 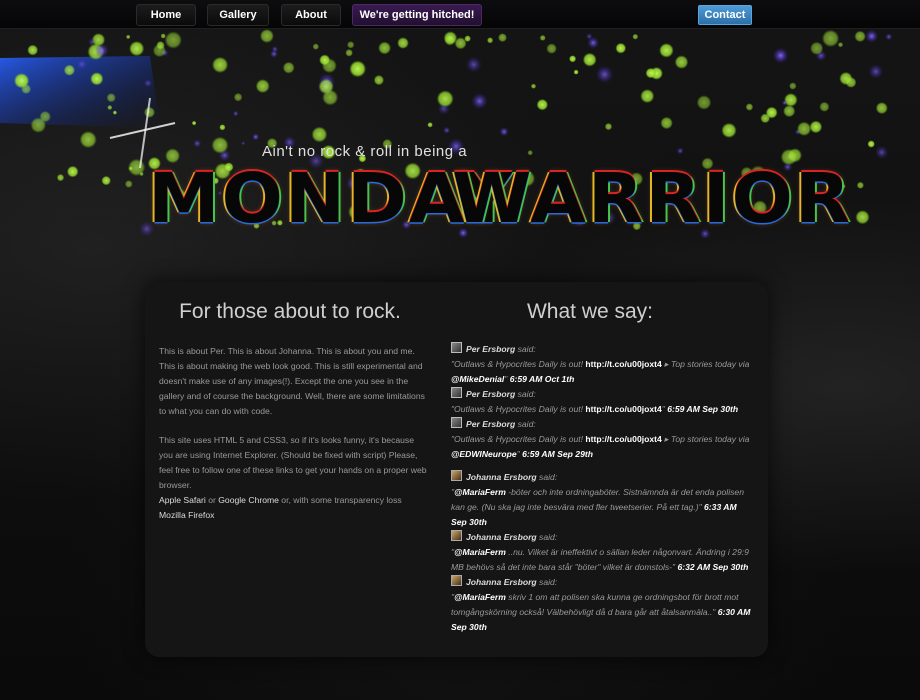 I want to click on tweet-time: 6:59 AM Oct 1th, so click(x=542, y=379).